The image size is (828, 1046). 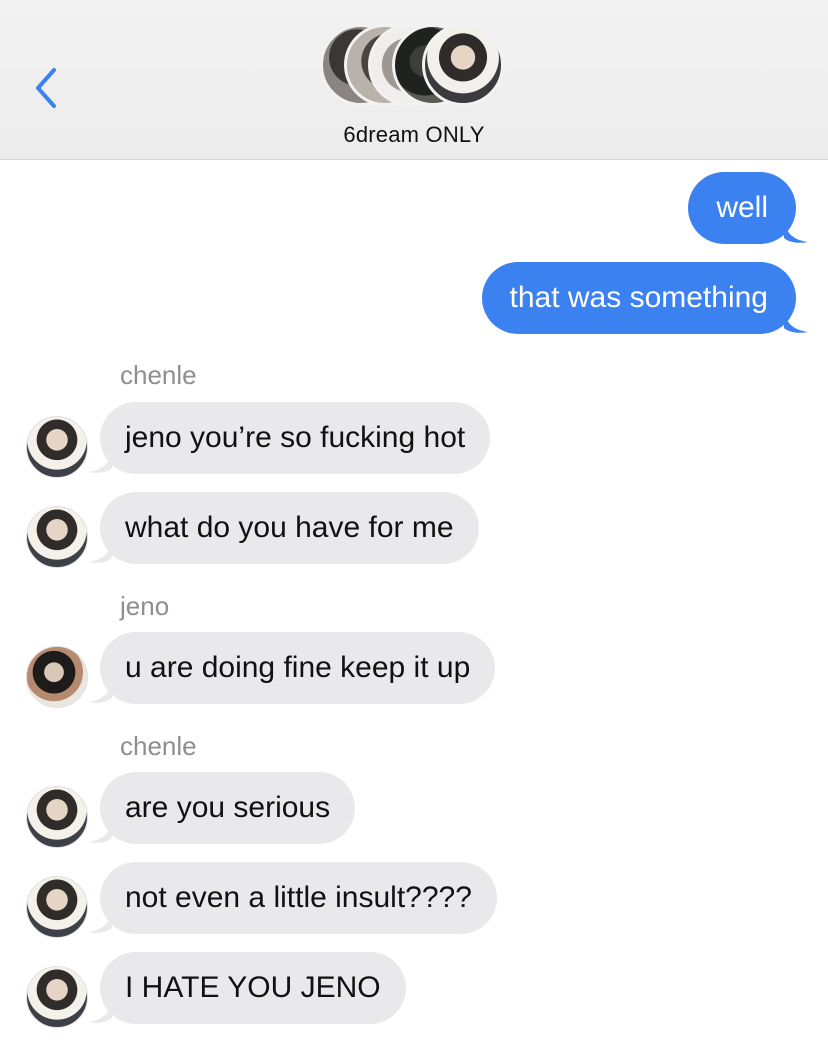 What do you see at coordinates (298, 897) in the screenshot?
I see `message-text: not even a little insult????` at bounding box center [298, 897].